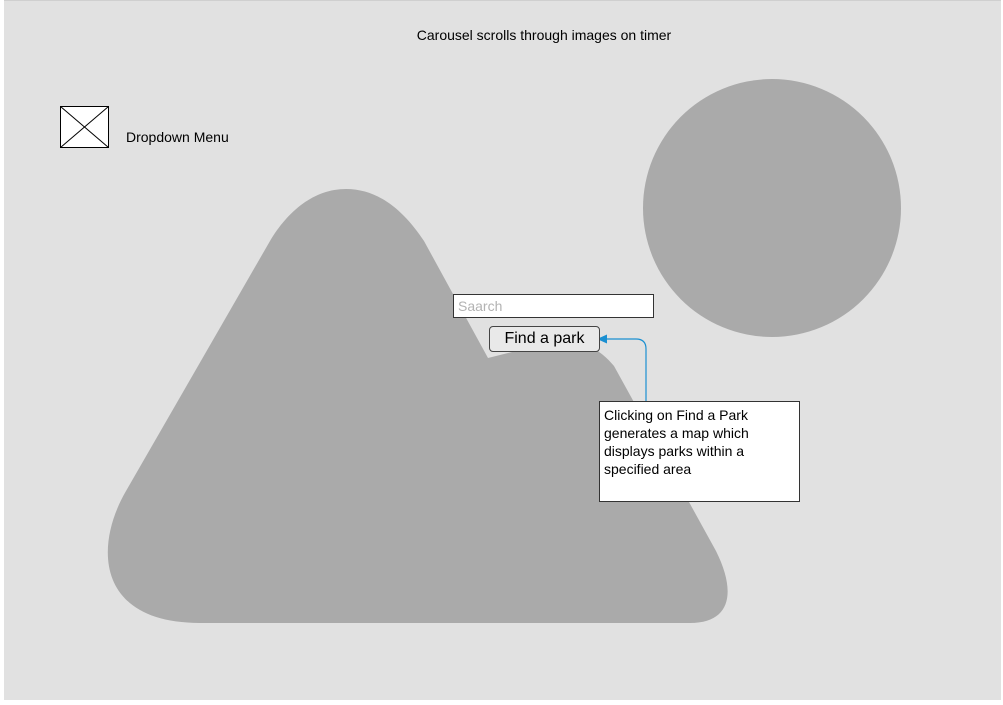 The image size is (1003, 705). Describe the element at coordinates (84, 127) in the screenshot. I see `image-placeholder-icon` at that location.